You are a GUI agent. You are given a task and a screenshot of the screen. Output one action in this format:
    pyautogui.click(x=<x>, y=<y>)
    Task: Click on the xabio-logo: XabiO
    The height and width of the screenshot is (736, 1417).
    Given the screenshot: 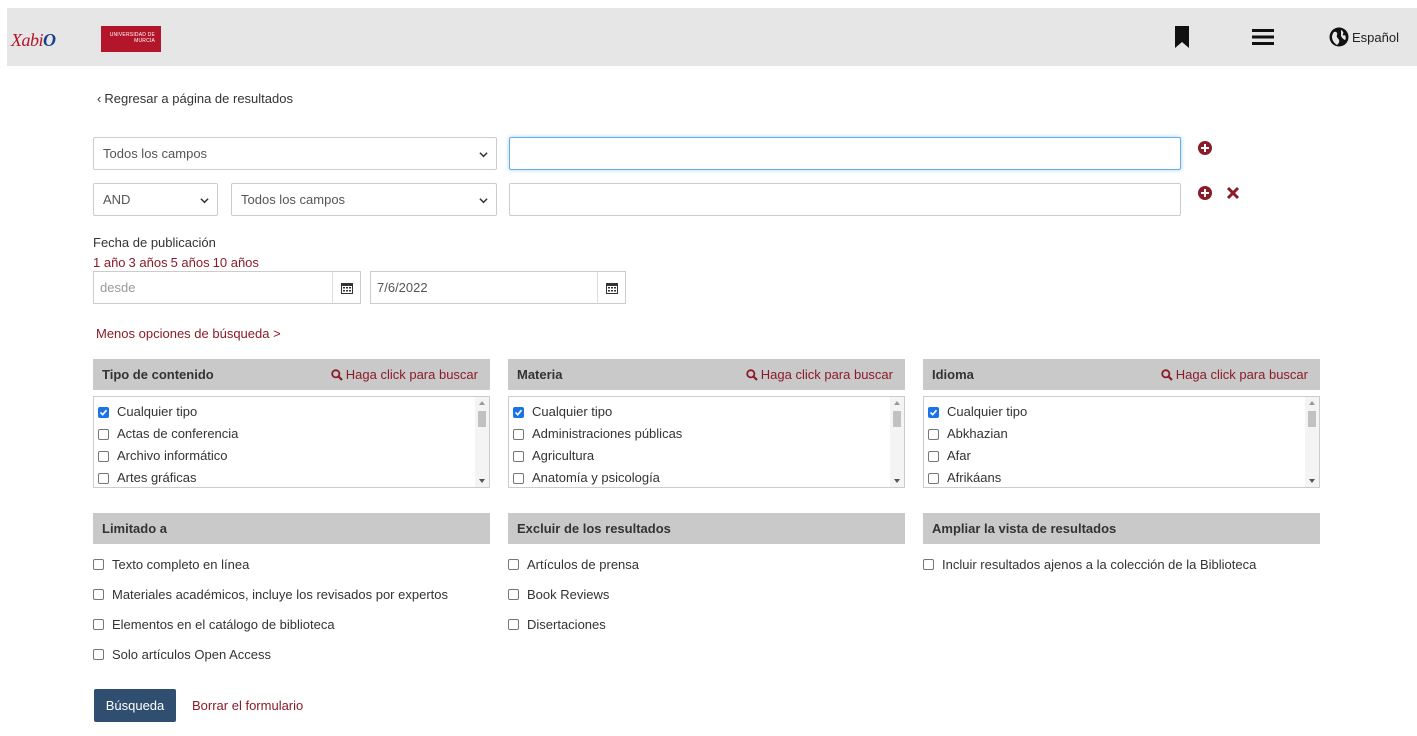 What is the action you would take?
    pyautogui.click(x=45, y=40)
    